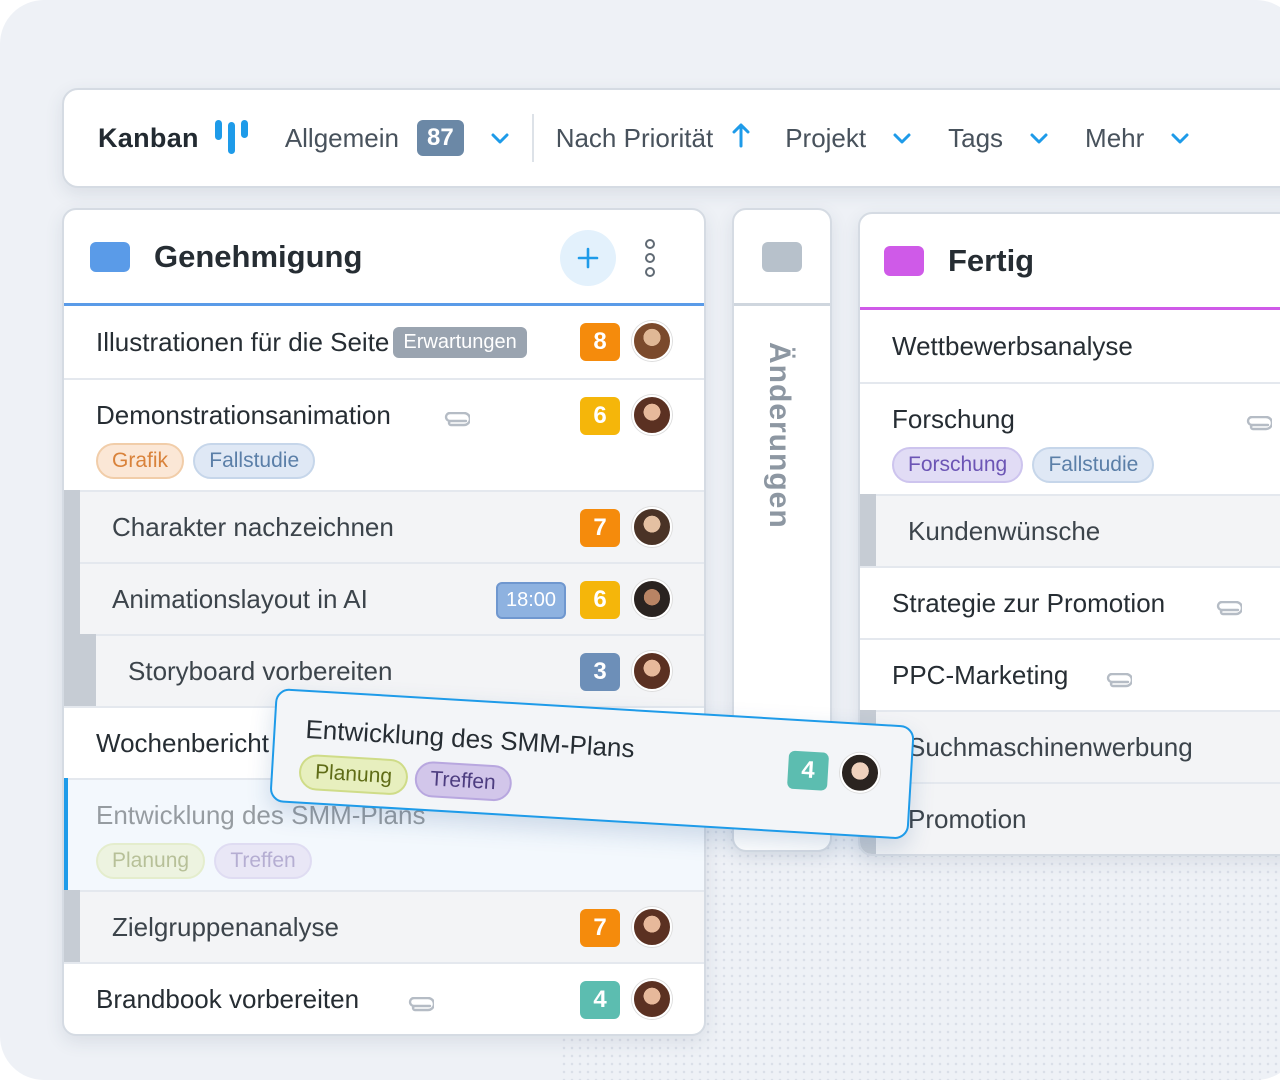  Describe the element at coordinates (826, 137) in the screenshot. I see `project-label: Projekt` at that location.